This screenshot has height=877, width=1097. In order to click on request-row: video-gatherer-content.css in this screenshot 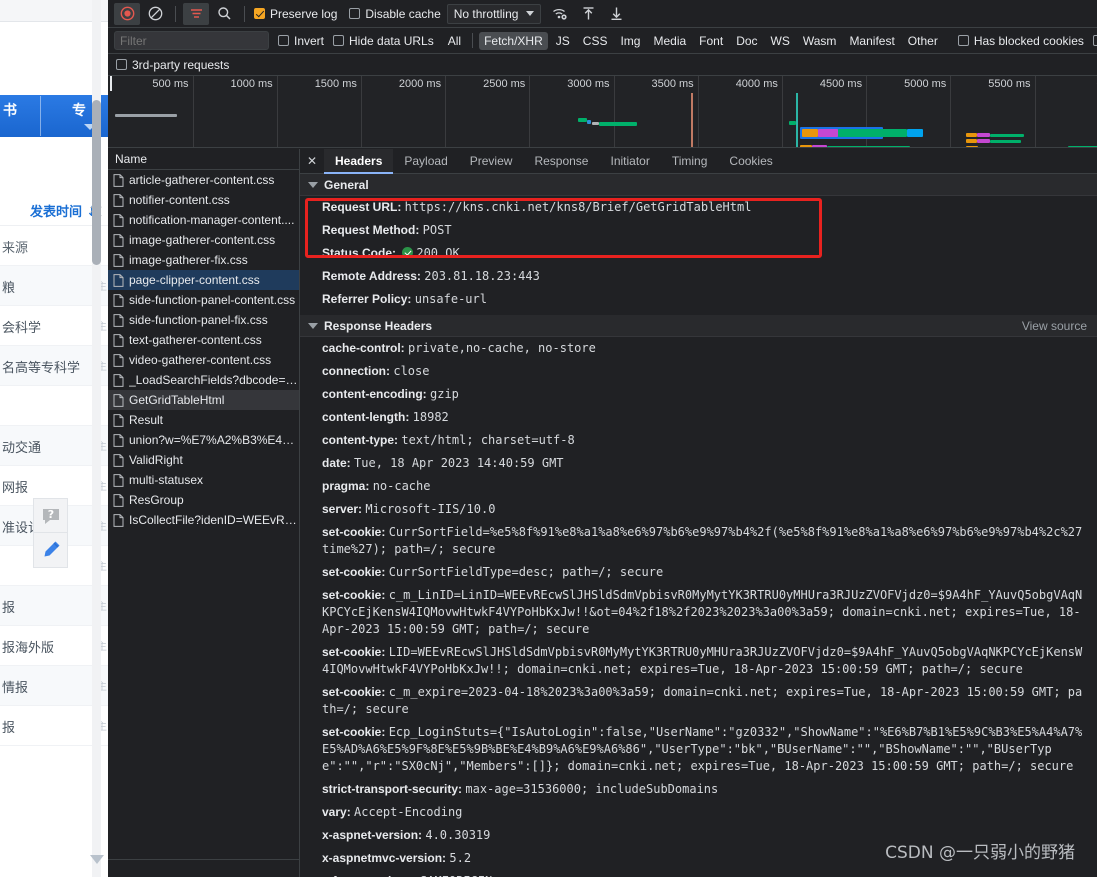, I will do `click(203, 360)`.